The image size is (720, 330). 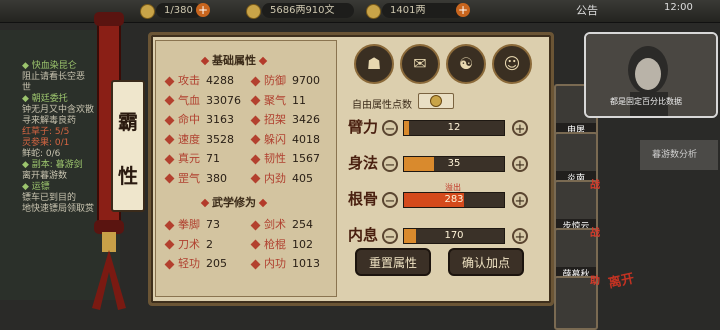 What do you see at coordinates (306, 263) in the screenshot?
I see `stat-value: 1013` at bounding box center [306, 263].